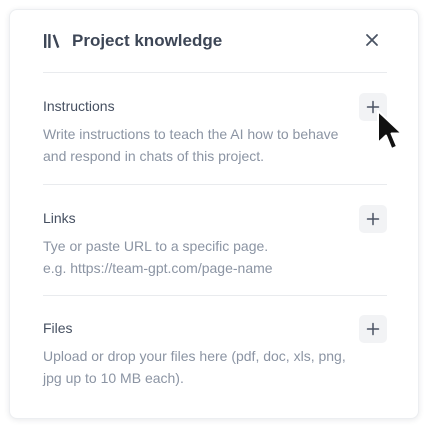 Image resolution: width=428 pixels, height=428 pixels. I want to click on add-file-button, so click(373, 329).